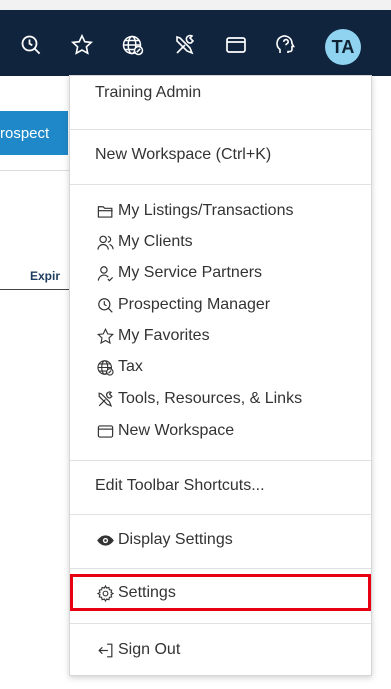 The image size is (391, 689). Describe the element at coordinates (105, 242) in the screenshot. I see `users-icon` at that location.